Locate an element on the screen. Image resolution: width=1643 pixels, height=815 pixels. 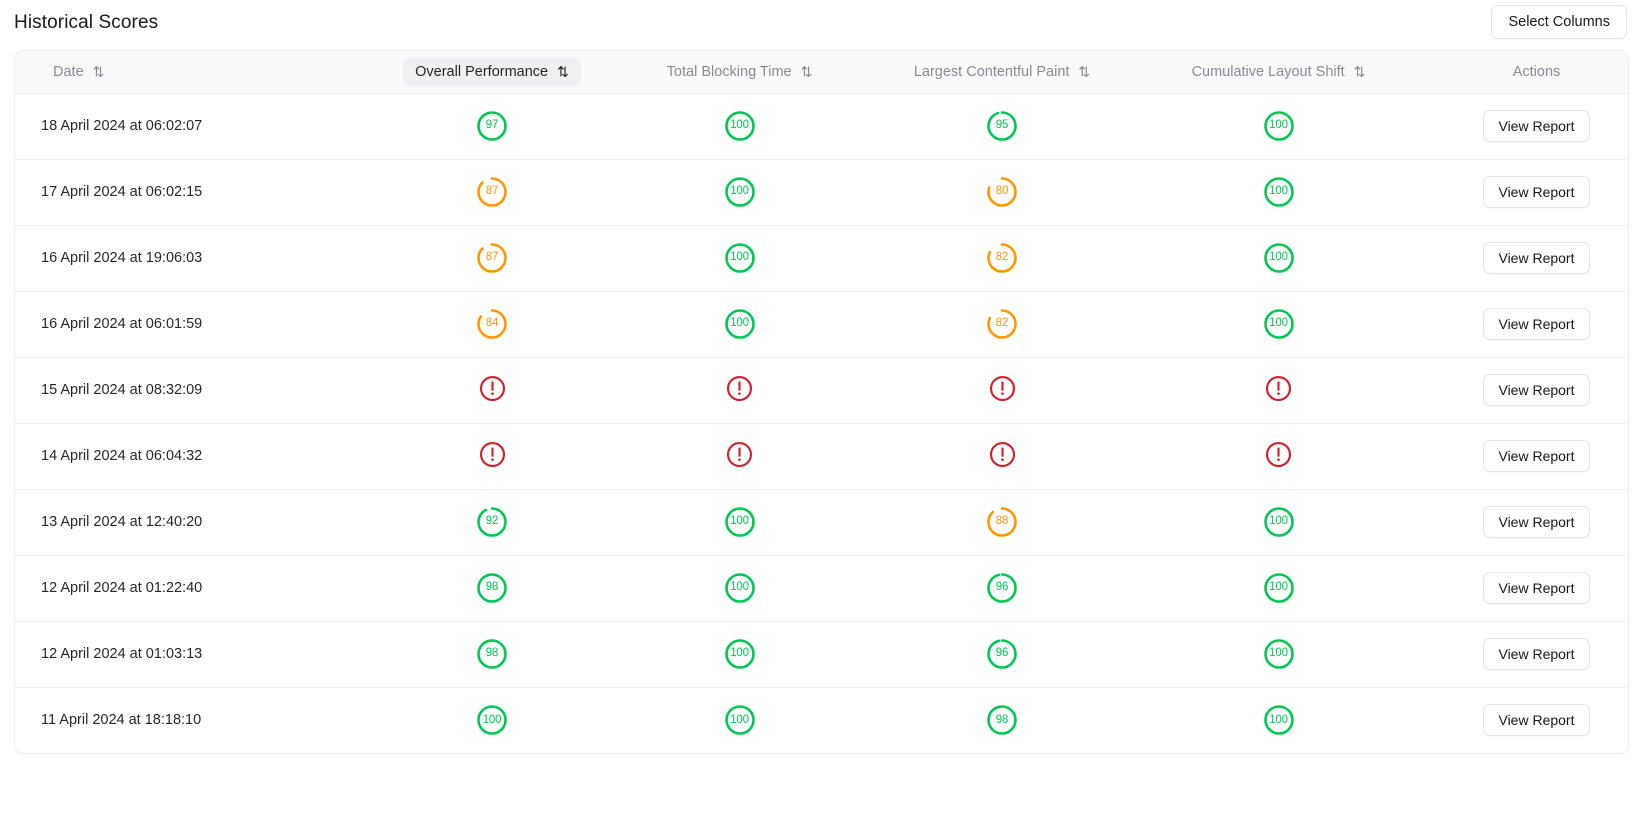
column-header-lcp: Largest Contentful Paint ⇅ is located at coordinates (1002, 72).